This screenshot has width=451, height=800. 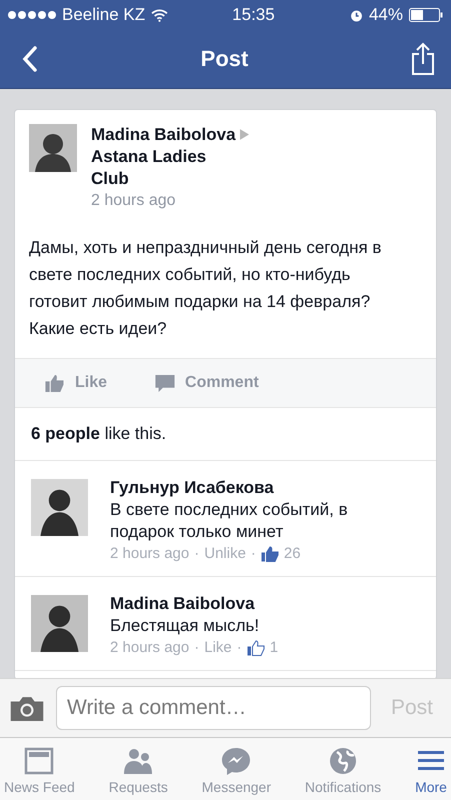 I want to click on newspaper-icon, so click(x=39, y=761).